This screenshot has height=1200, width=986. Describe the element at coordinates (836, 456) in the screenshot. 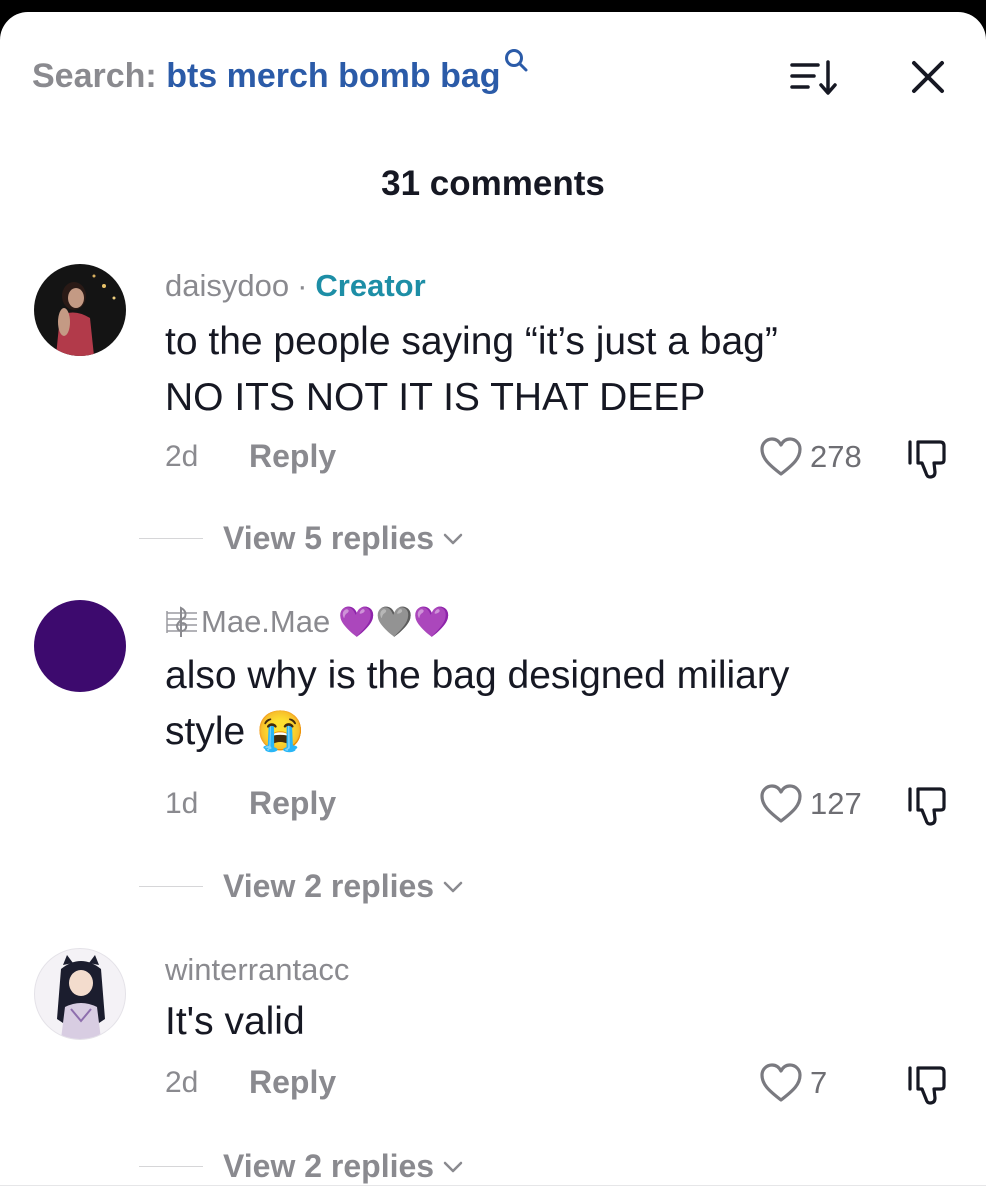

I see `like-count: 278` at that location.